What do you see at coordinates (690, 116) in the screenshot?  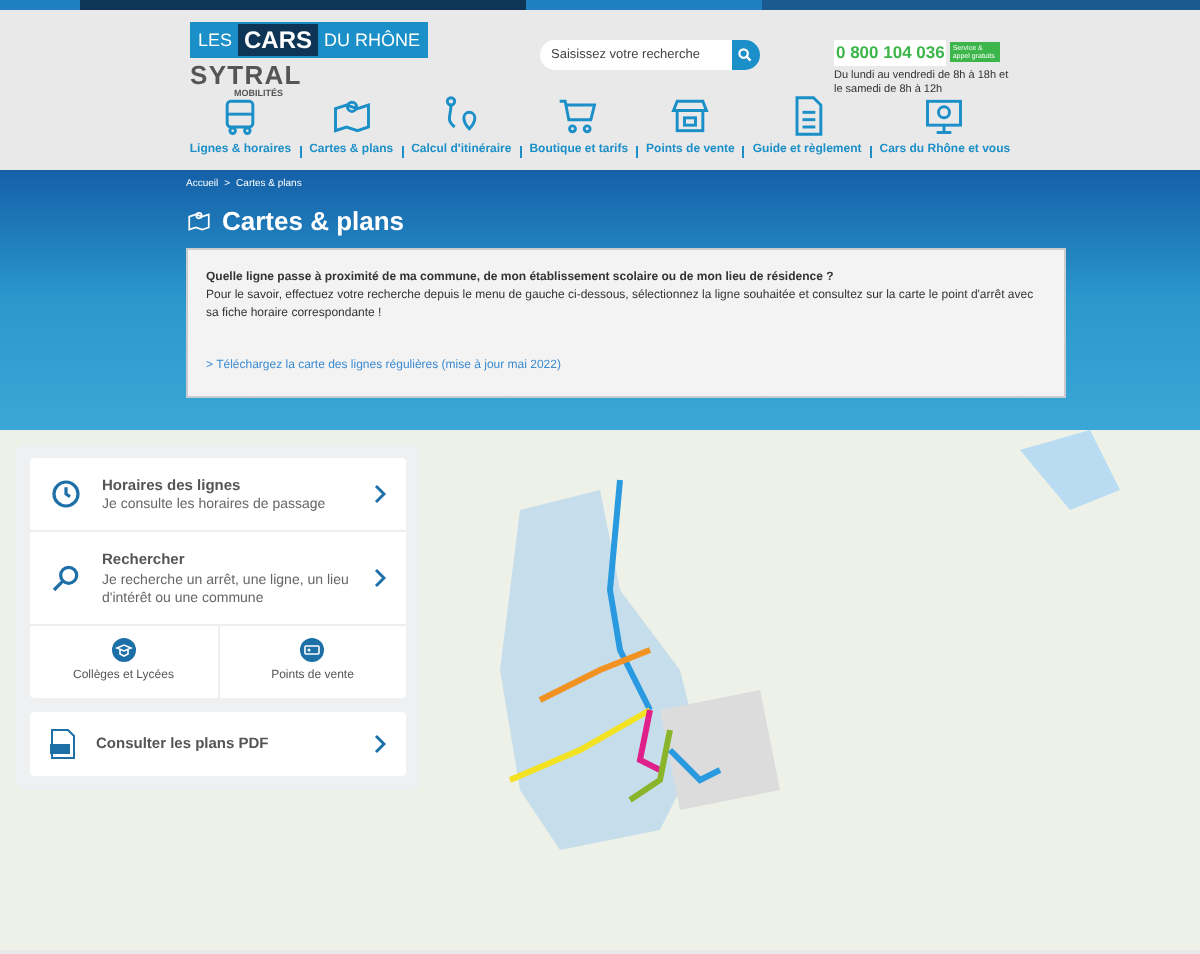 I see `shop-icon` at bounding box center [690, 116].